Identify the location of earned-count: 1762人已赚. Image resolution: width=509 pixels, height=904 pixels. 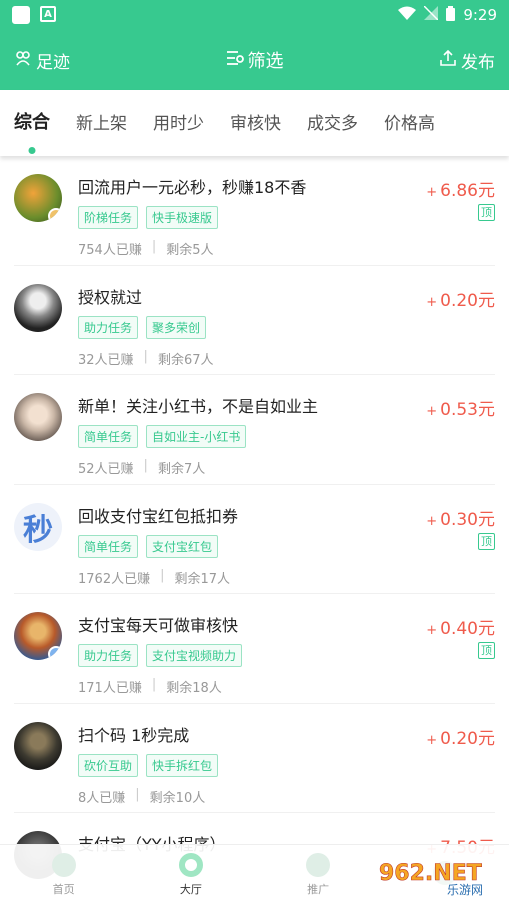
(114, 579).